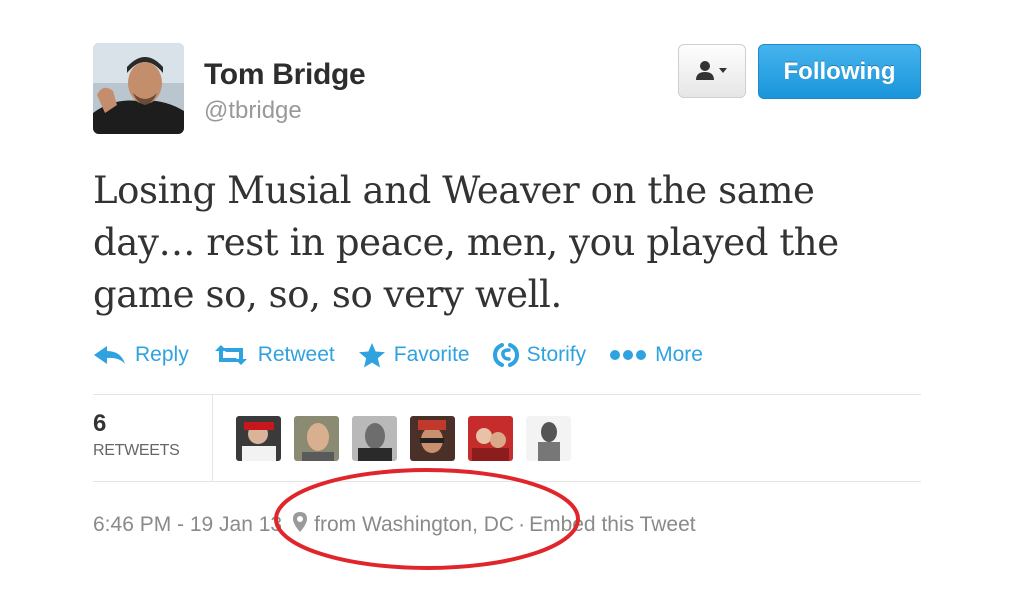 The height and width of the screenshot is (593, 1013). I want to click on embed-tweet-link: Embed this Tweet, so click(612, 525).